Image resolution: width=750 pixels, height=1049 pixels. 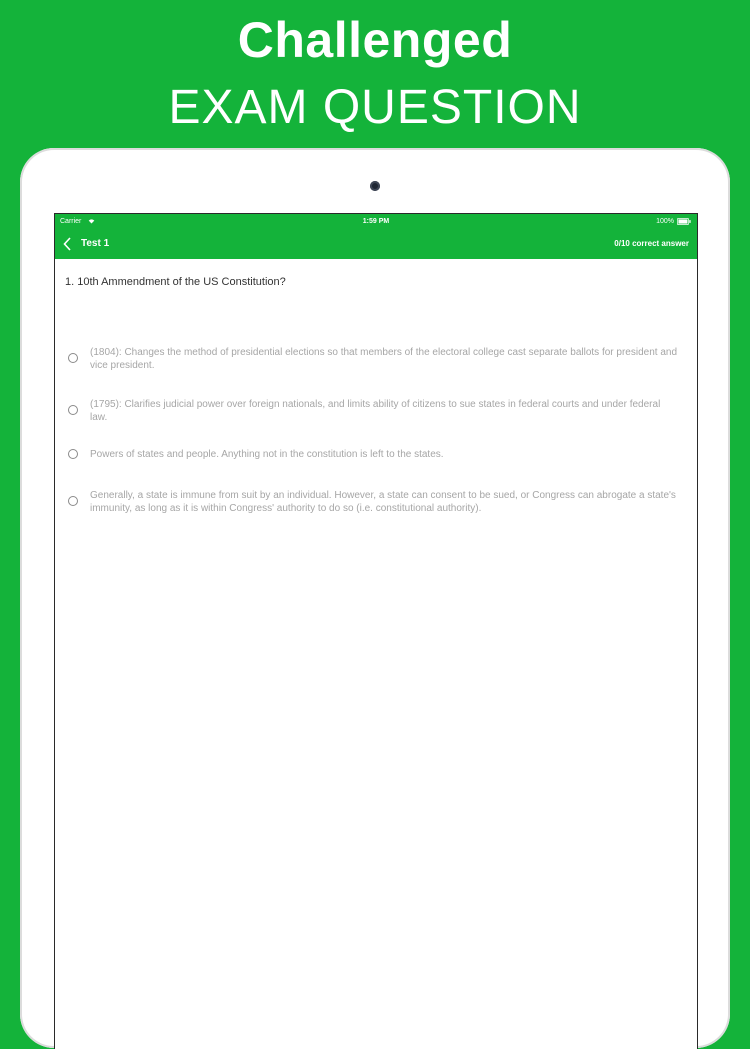 I want to click on battery-percentage: 100%, so click(x=665, y=221).